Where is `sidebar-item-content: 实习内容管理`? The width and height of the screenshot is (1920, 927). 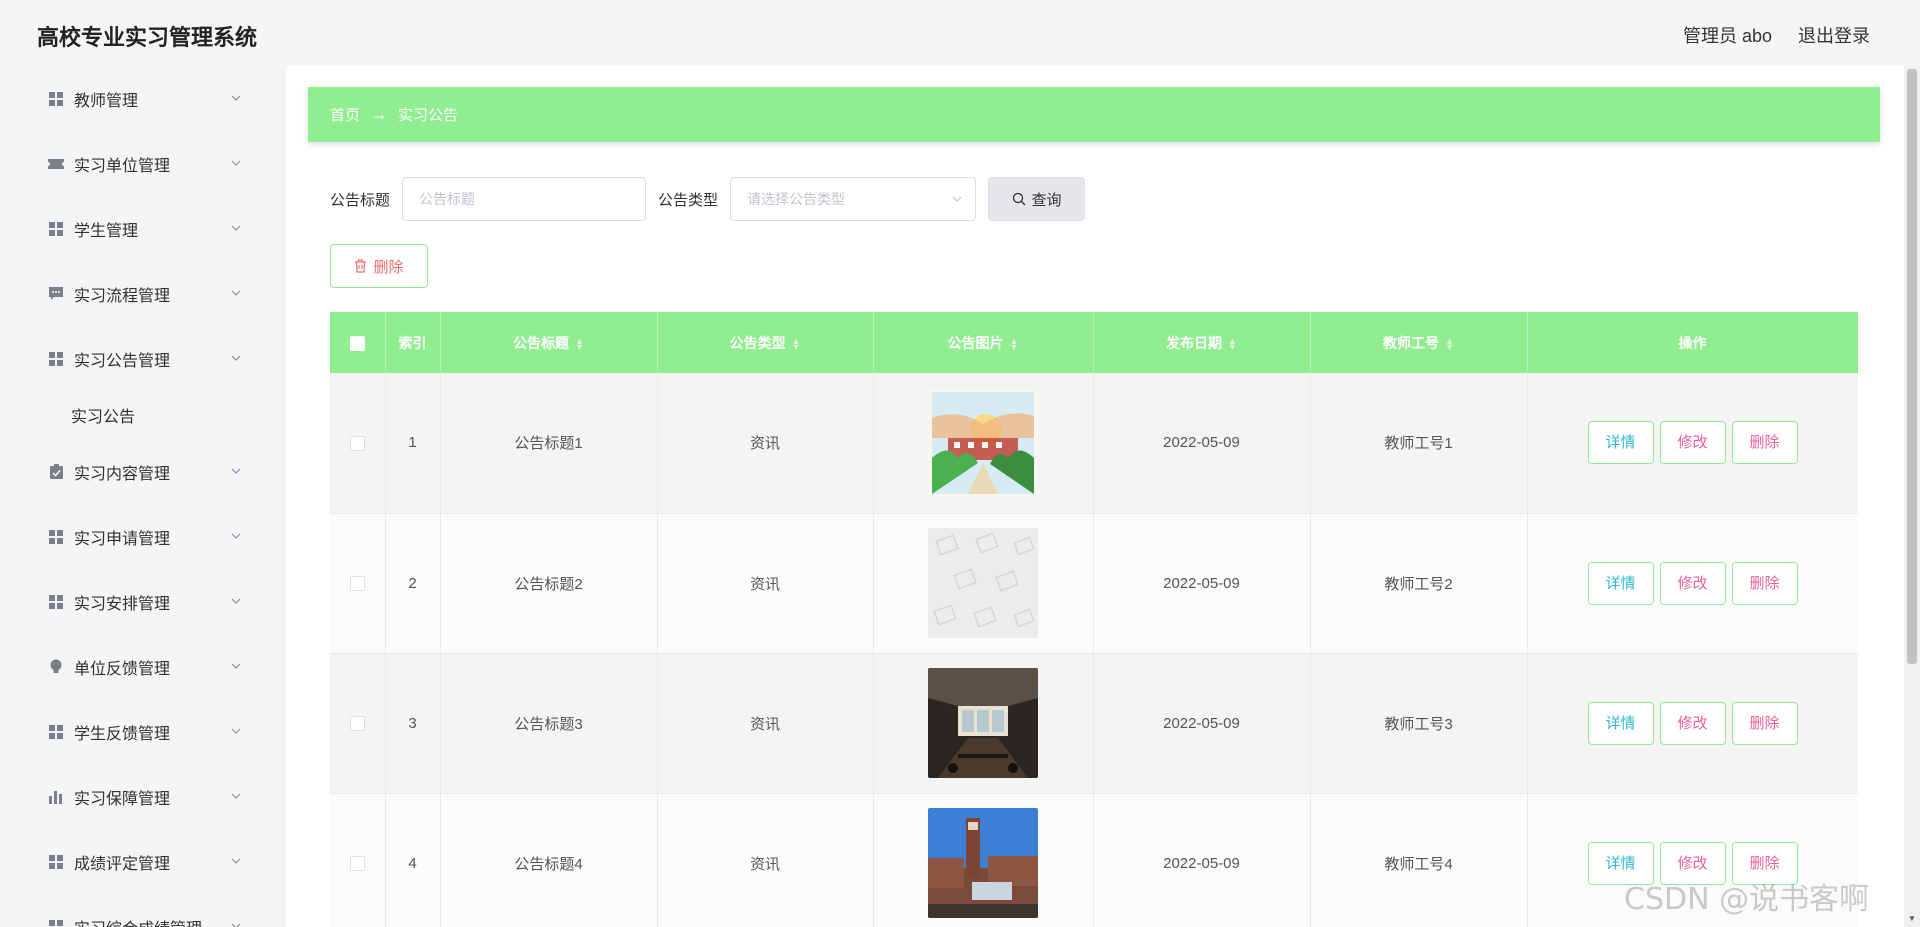
sidebar-item-content: 实习内容管理 is located at coordinates (138, 471).